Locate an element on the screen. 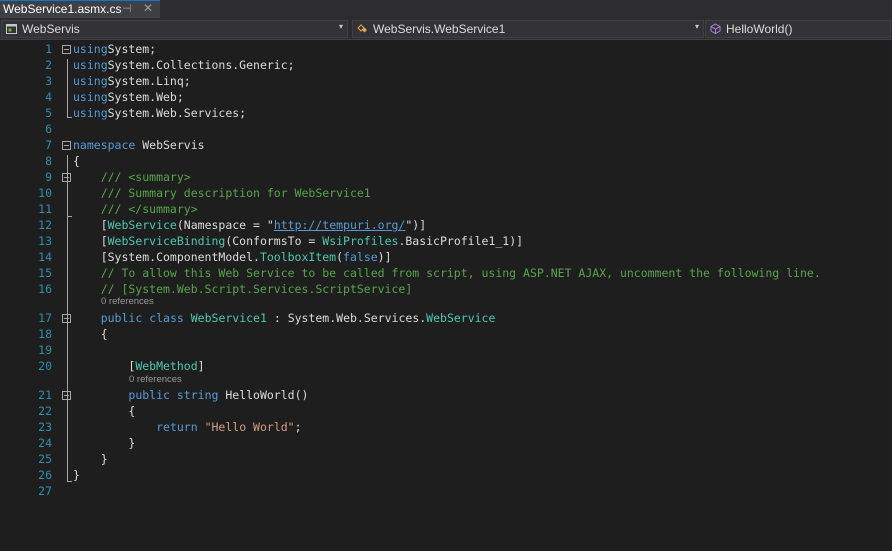  code-token: /// </summary> is located at coordinates (135, 209).